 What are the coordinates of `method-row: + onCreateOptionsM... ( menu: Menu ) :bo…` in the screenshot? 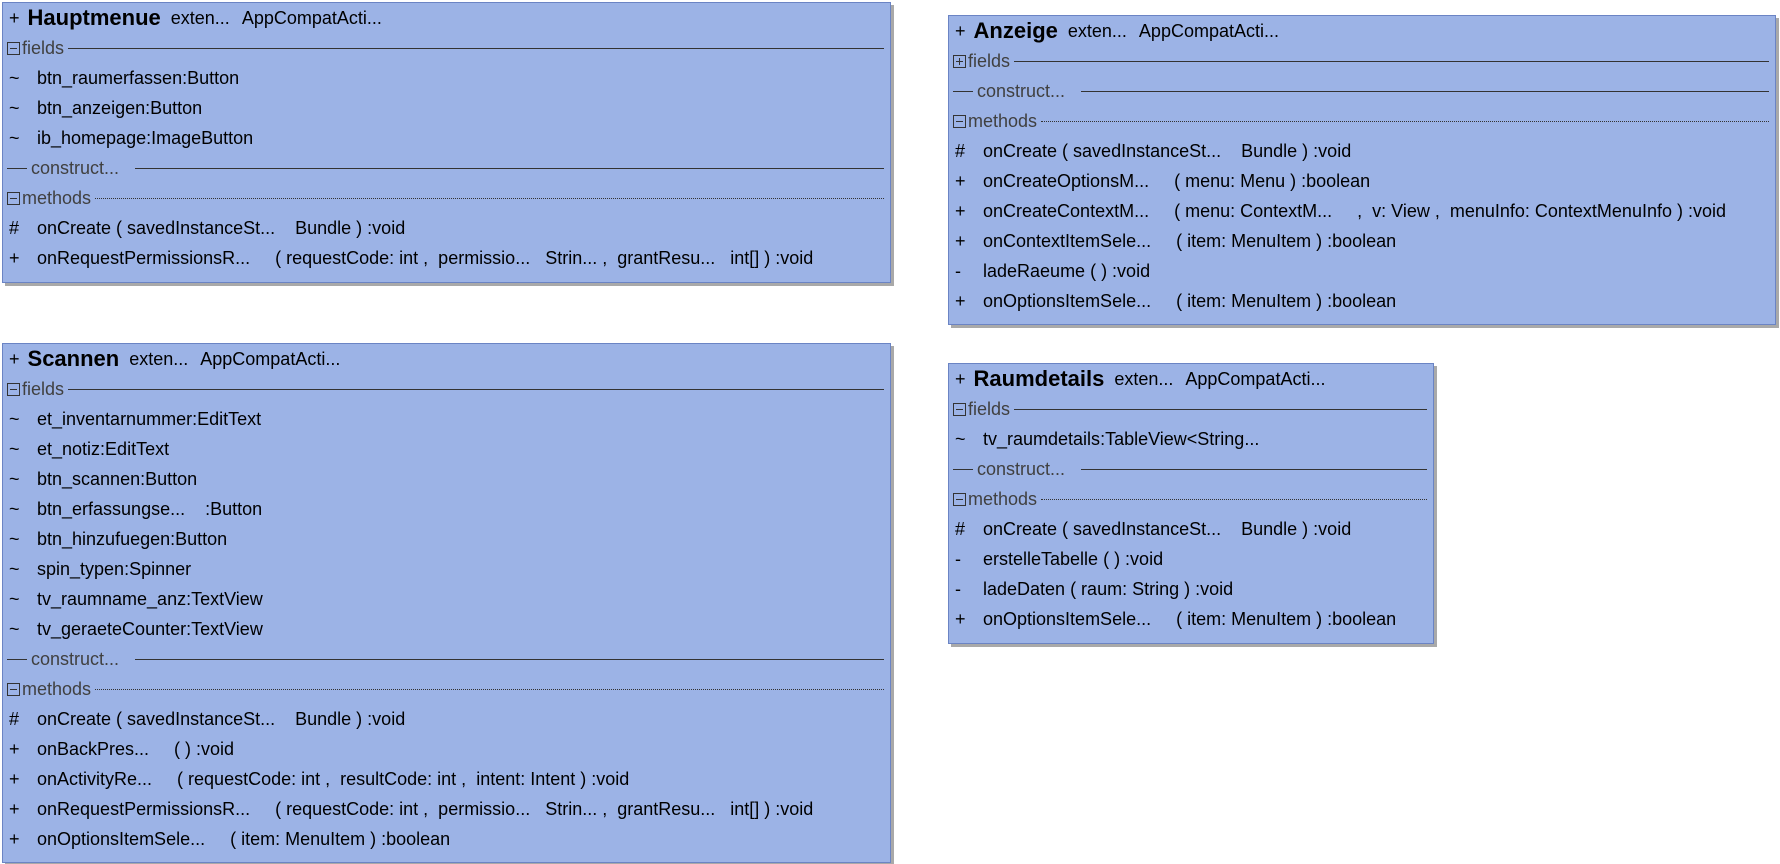 It's located at (1362, 181).